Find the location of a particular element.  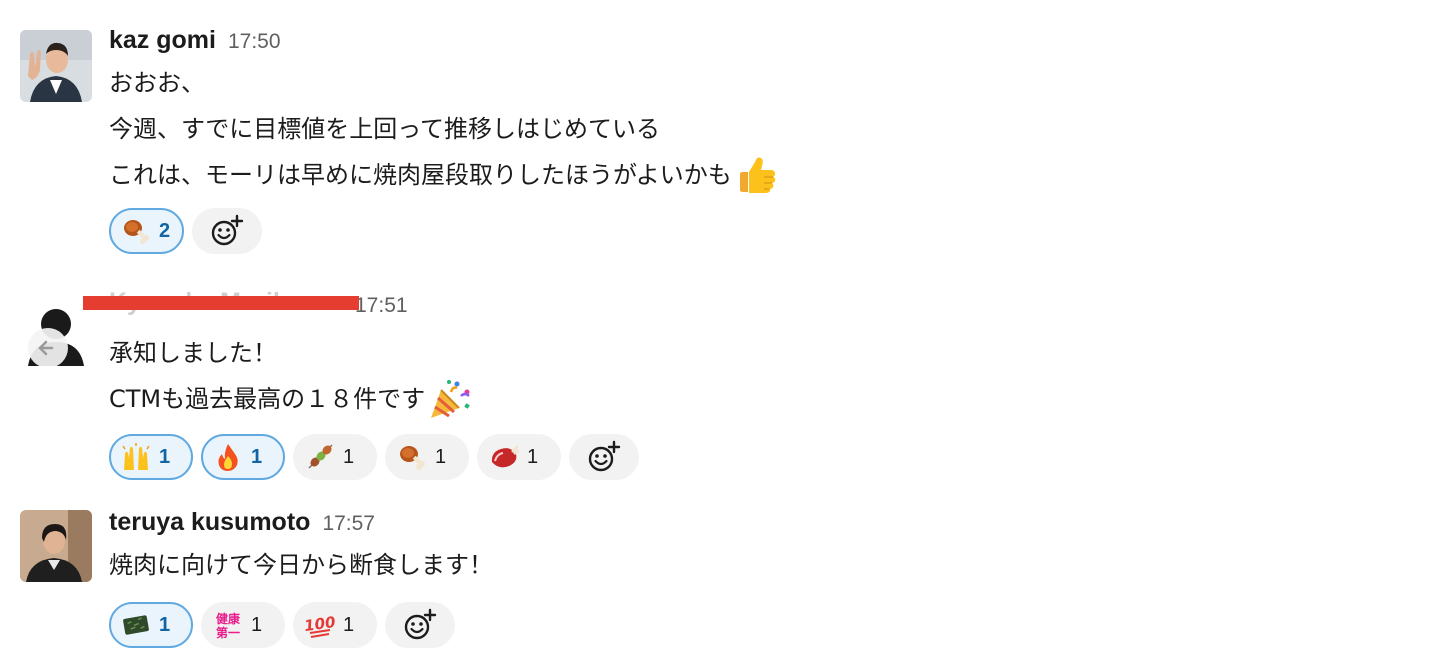

reaction-skewer: 1 is located at coordinates (335, 457).